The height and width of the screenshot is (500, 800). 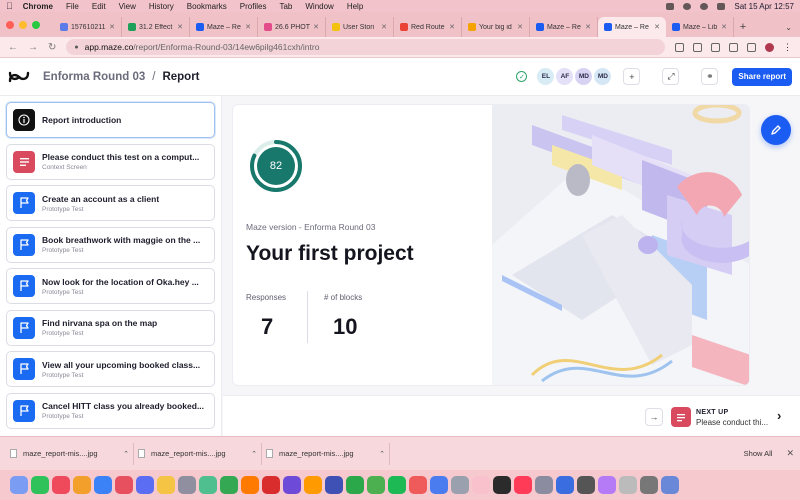 What do you see at coordinates (52, 47) in the screenshot?
I see `reload-icon: ↻` at bounding box center [52, 47].